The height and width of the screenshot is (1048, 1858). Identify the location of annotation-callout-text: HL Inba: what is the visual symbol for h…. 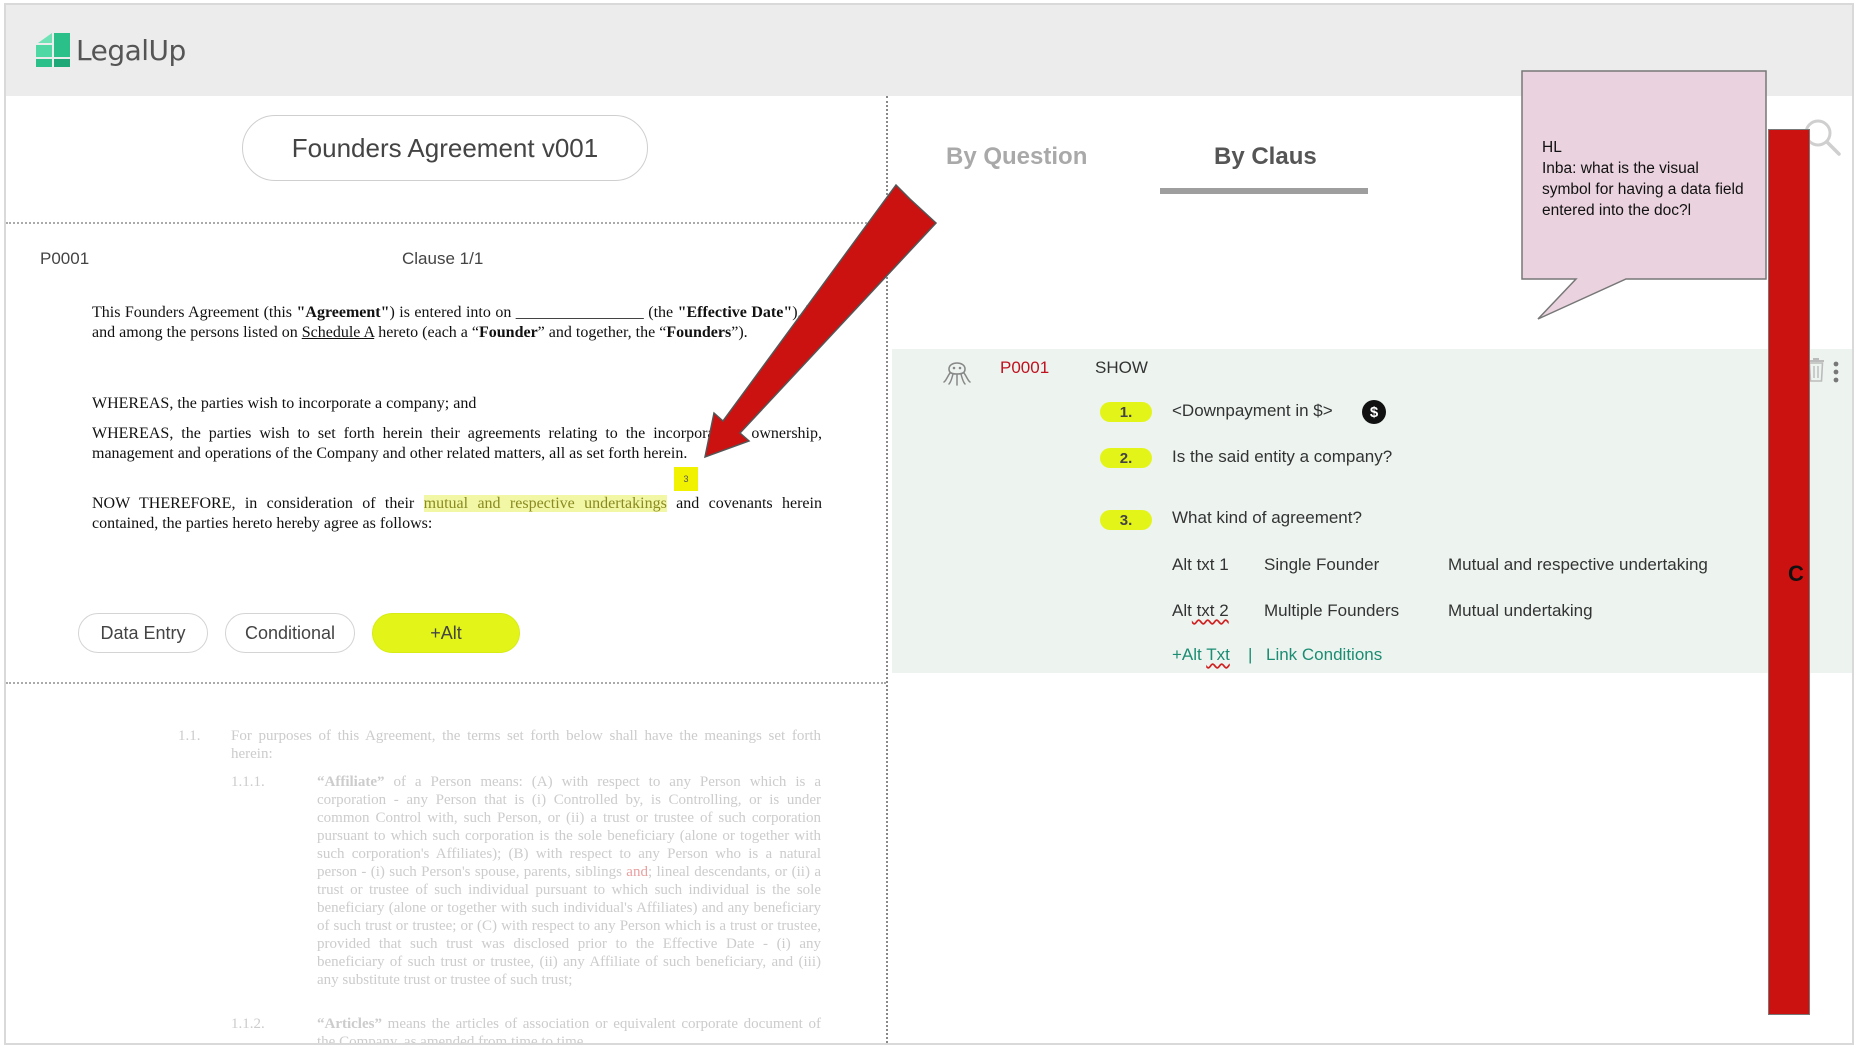
(1643, 179).